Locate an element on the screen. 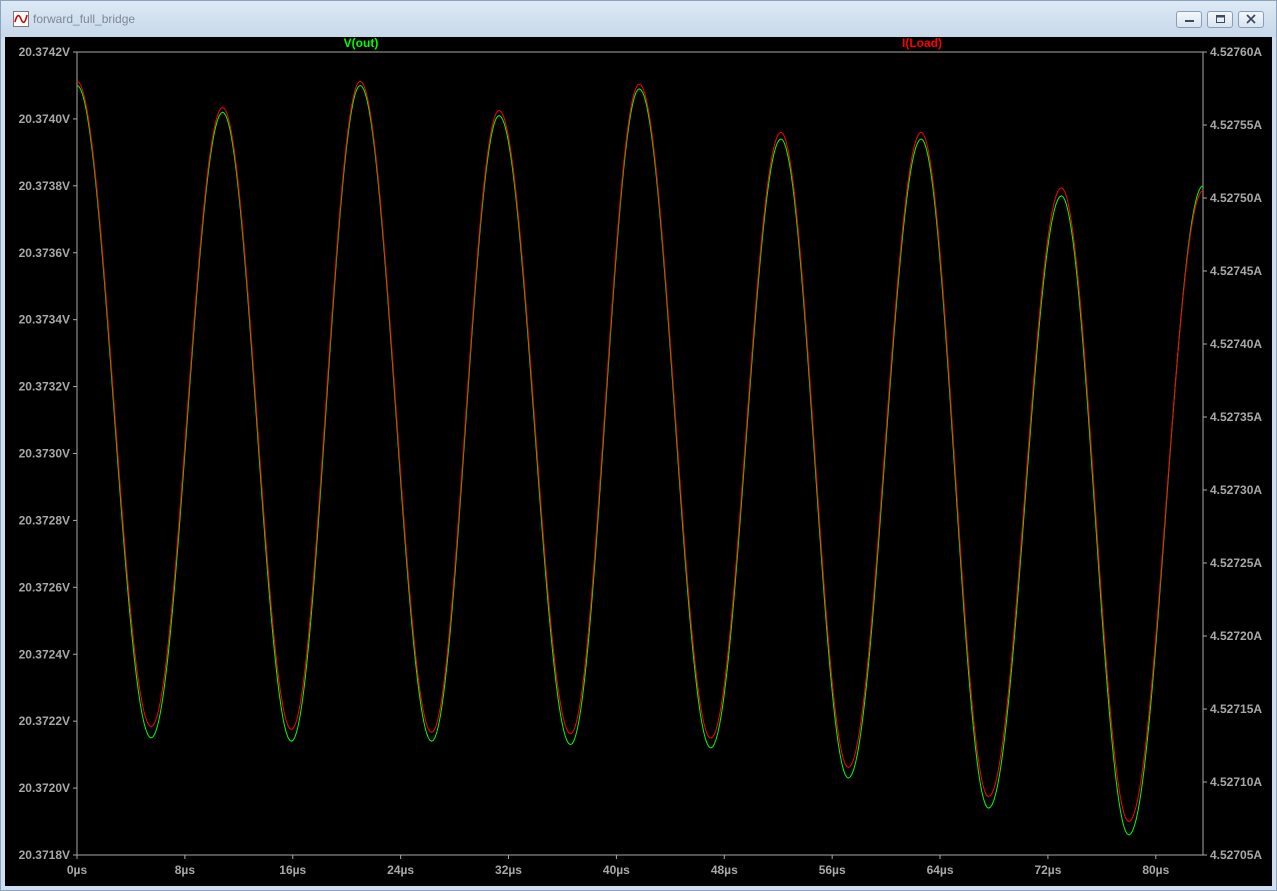 The height and width of the screenshot is (891, 1277). y-left-tick-label: 20.3720V is located at coordinates (44, 788).